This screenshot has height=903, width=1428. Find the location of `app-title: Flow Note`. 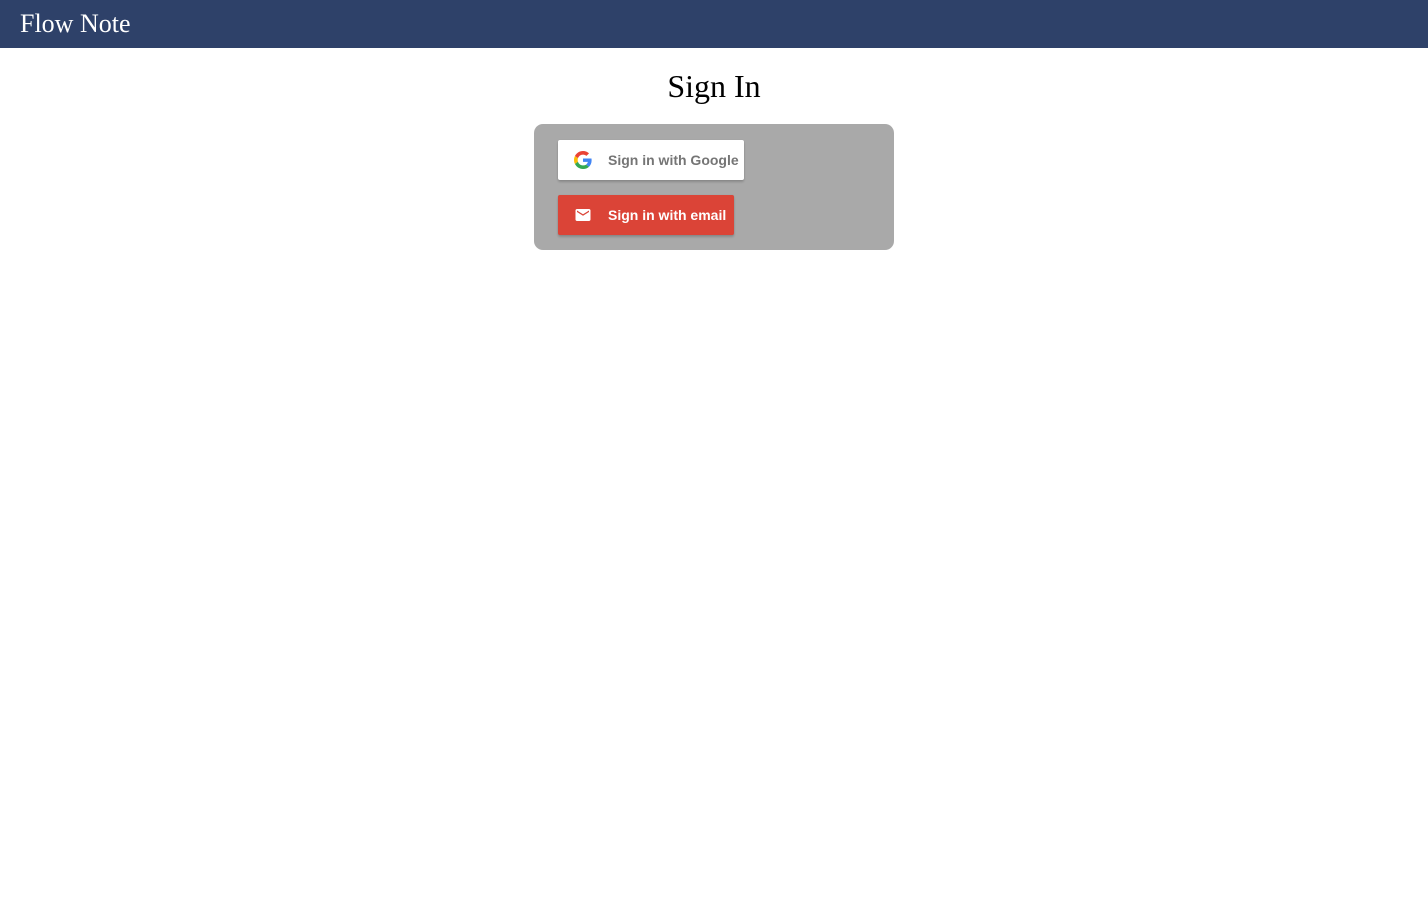

app-title: Flow Note is located at coordinates (75, 23).